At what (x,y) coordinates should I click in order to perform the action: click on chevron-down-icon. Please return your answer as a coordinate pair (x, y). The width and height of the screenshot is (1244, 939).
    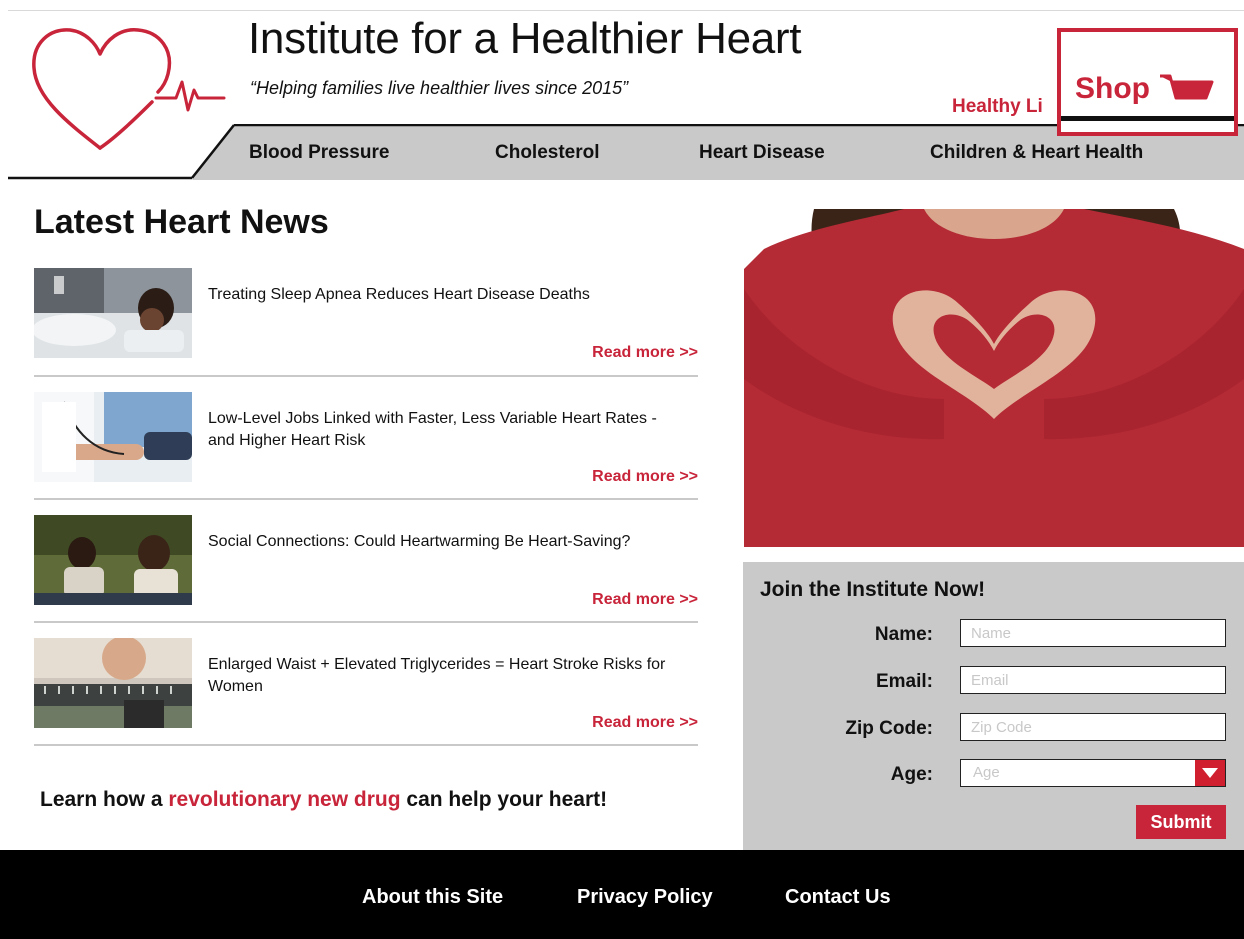
    Looking at the image, I should click on (1210, 773).